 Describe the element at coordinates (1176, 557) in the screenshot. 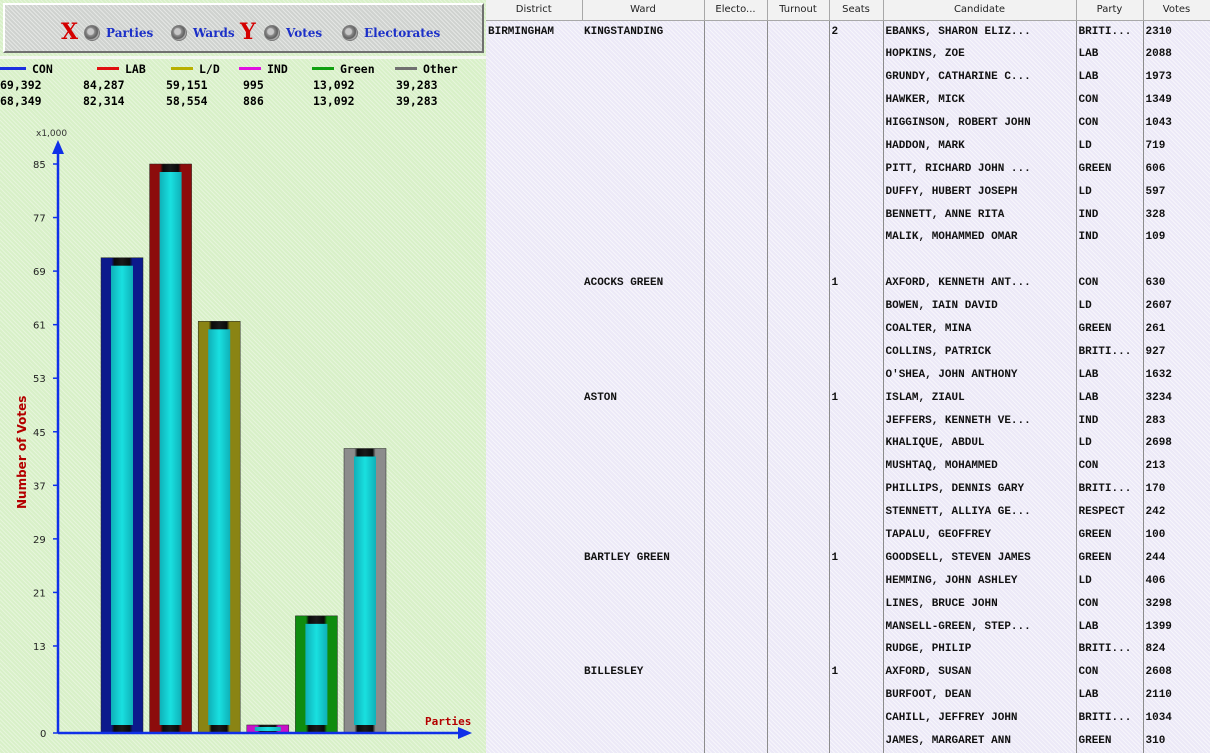

I see `votes-cell: 244` at that location.